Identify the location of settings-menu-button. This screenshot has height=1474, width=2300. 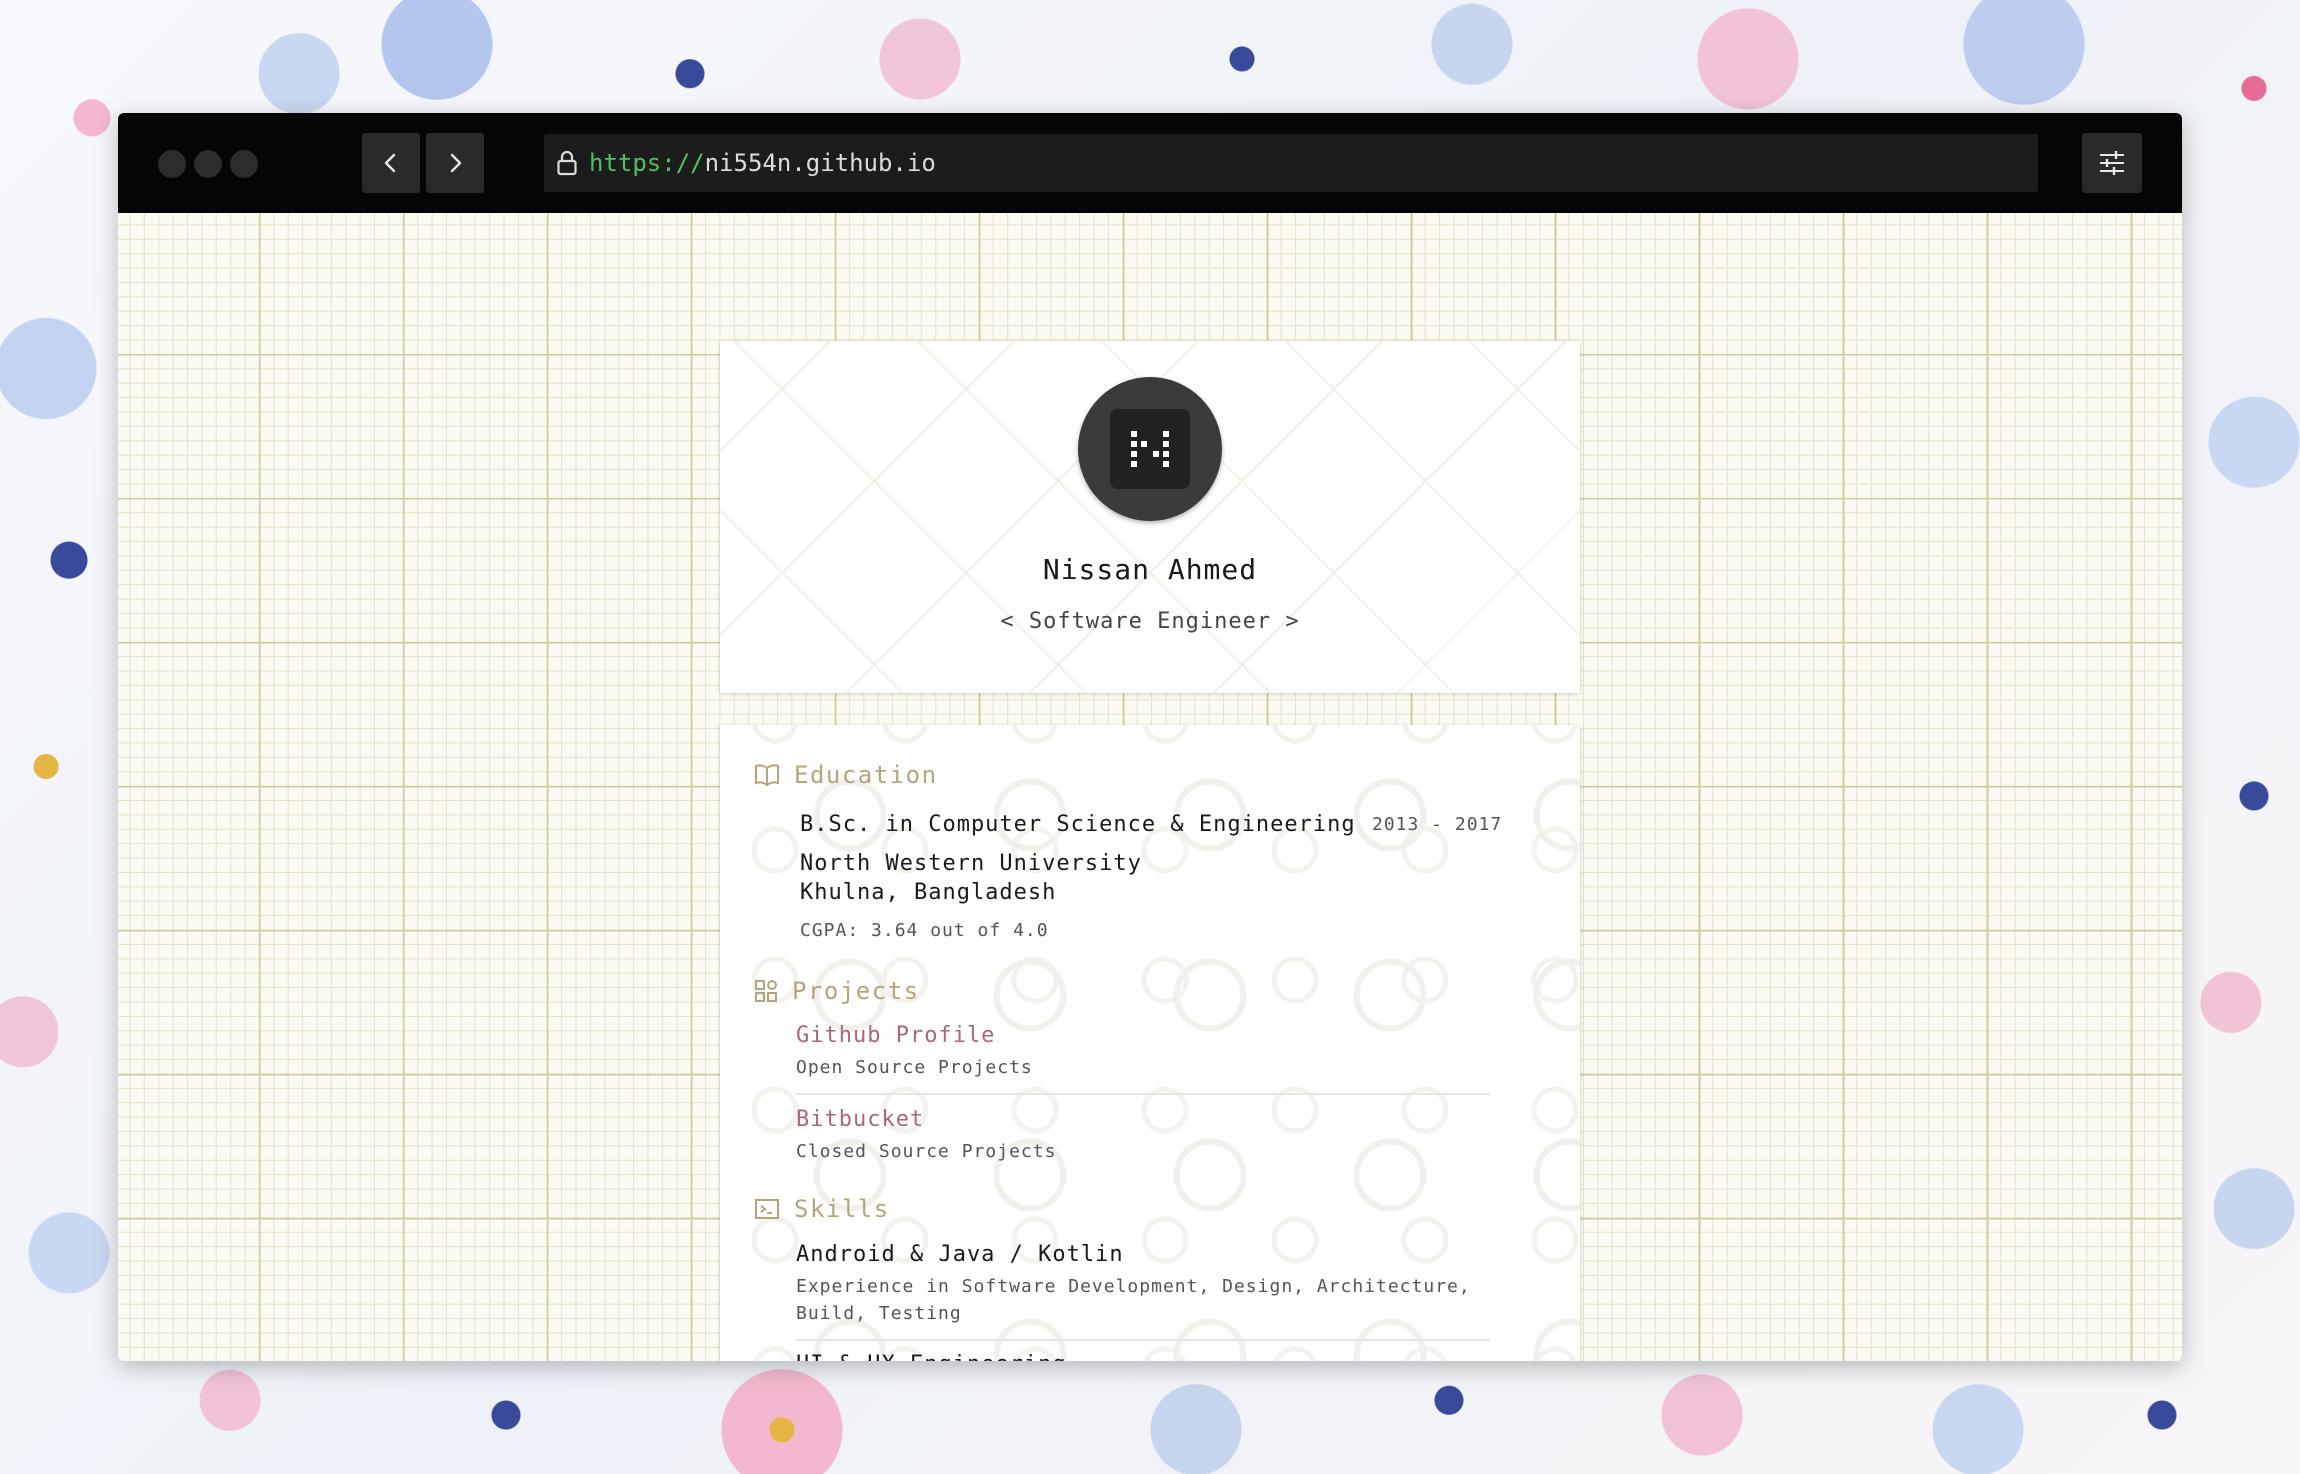
(2112, 163).